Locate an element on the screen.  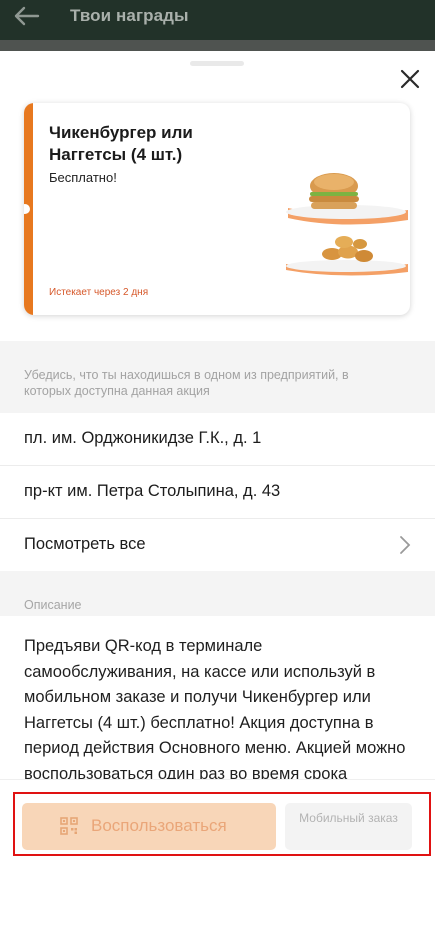
chevron-right-icon is located at coordinates (405, 545).